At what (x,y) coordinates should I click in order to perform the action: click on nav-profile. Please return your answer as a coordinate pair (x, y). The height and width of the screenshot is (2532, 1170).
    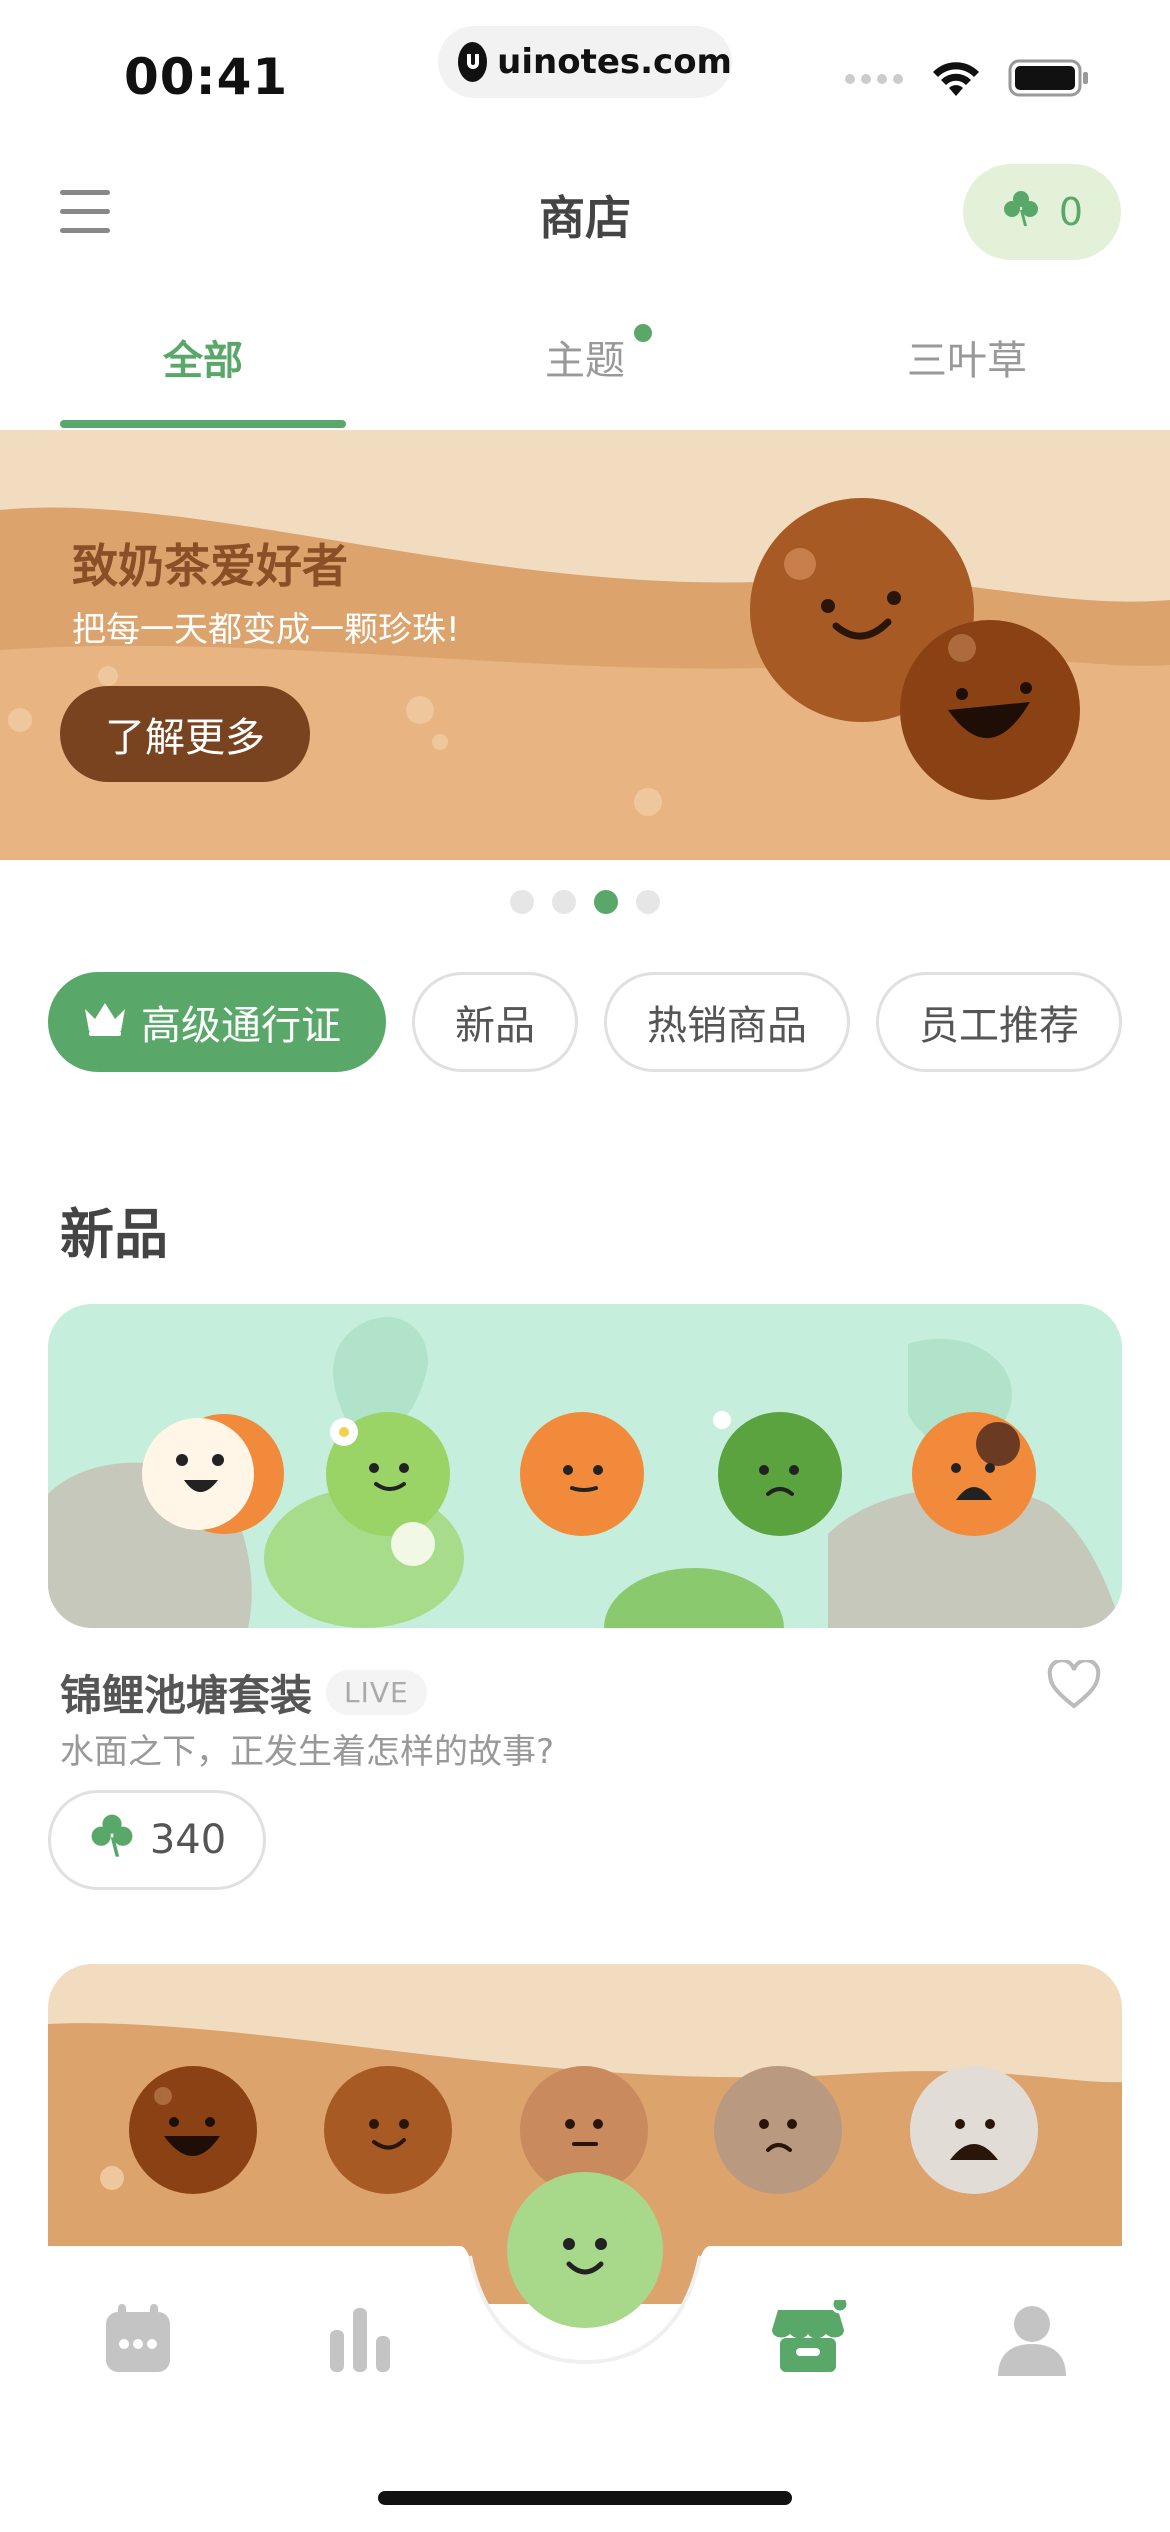
    Looking at the image, I should click on (1032, 2340).